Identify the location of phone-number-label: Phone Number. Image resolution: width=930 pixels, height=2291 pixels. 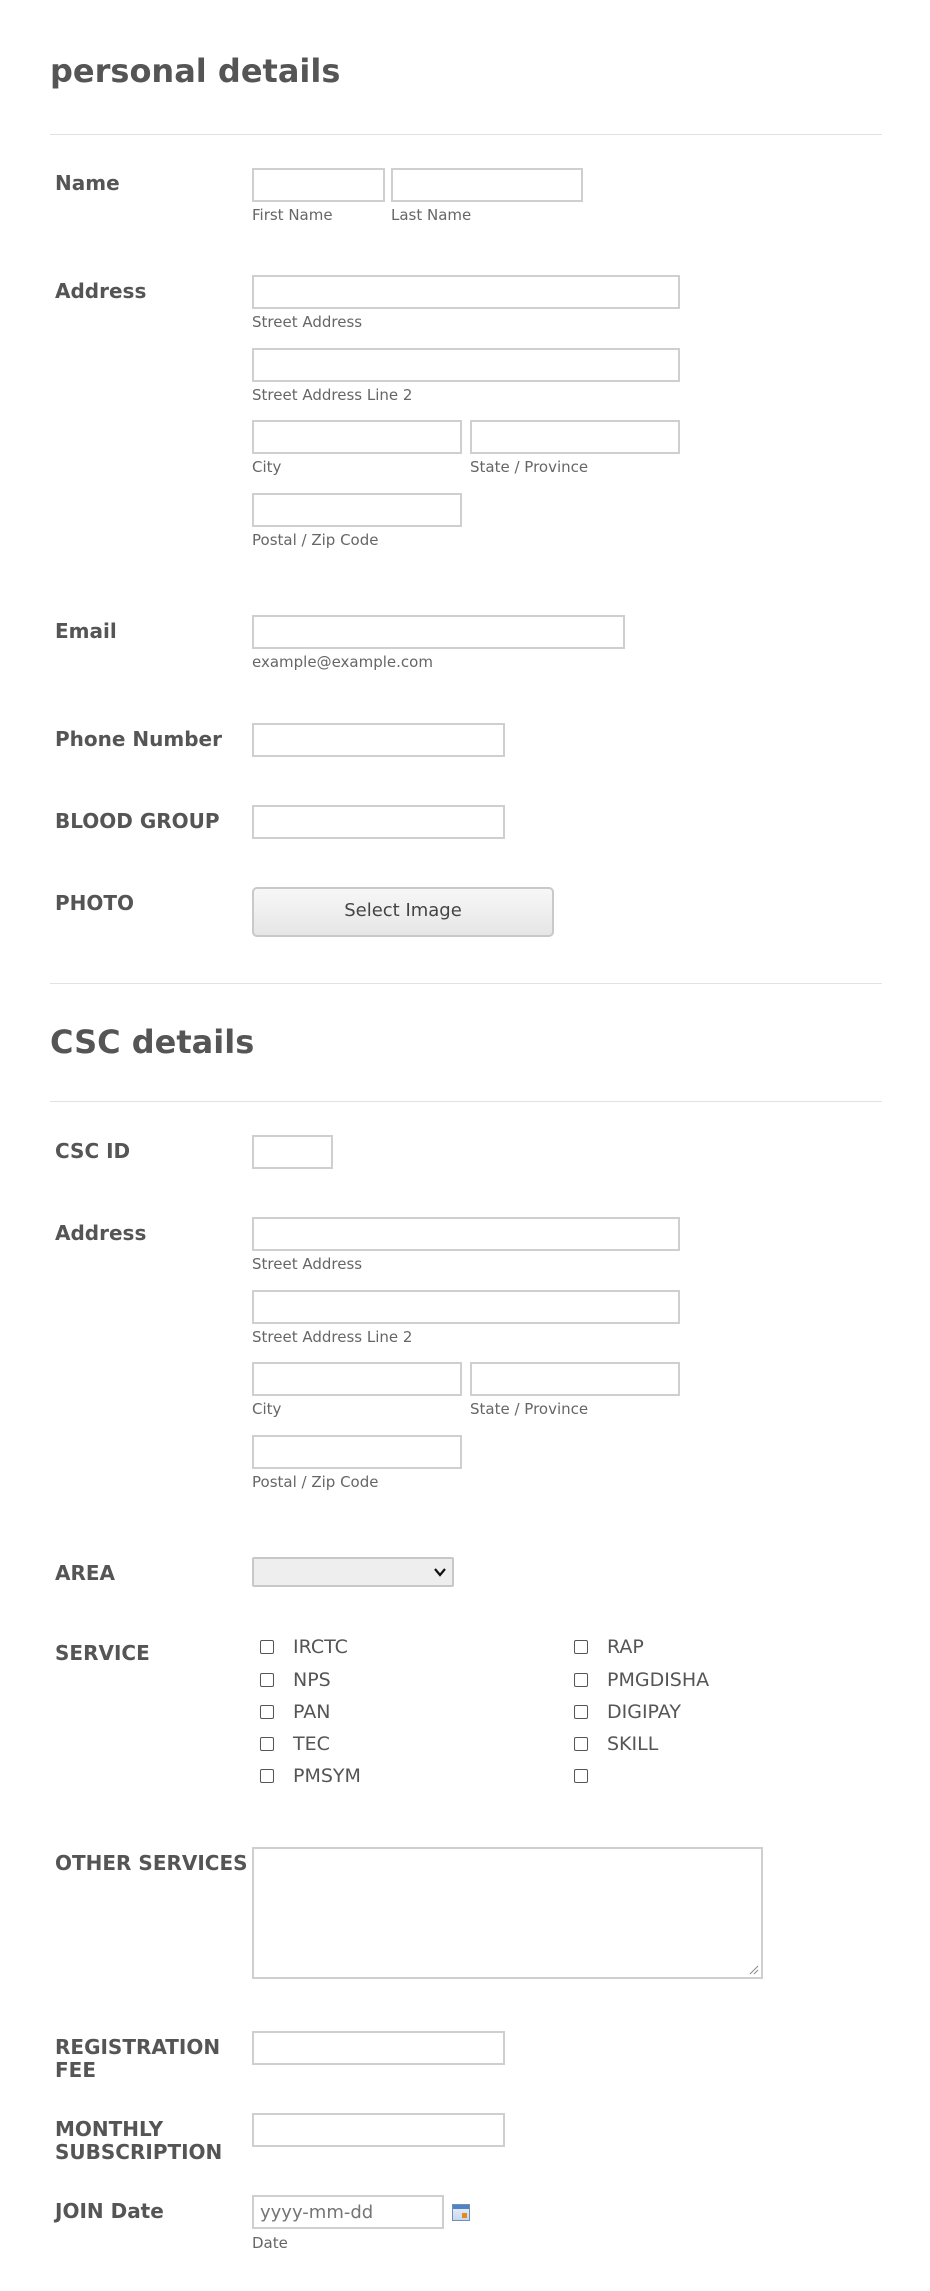
(138, 739).